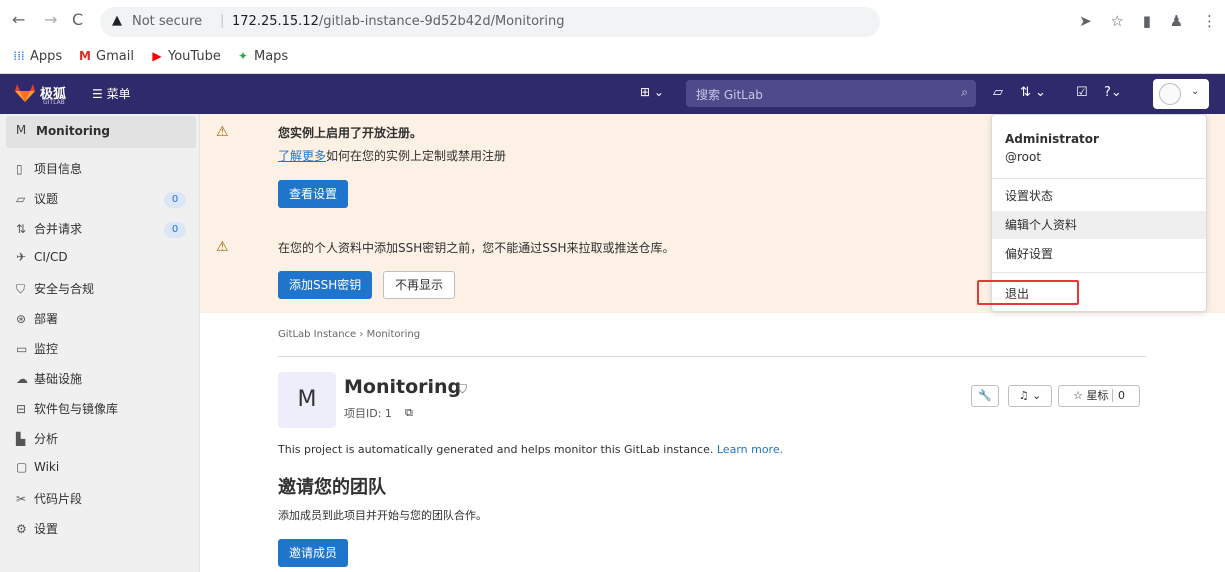 The height and width of the screenshot is (572, 1225). Describe the element at coordinates (21, 289) in the screenshot. I see `shield-icon: ⛉` at that location.